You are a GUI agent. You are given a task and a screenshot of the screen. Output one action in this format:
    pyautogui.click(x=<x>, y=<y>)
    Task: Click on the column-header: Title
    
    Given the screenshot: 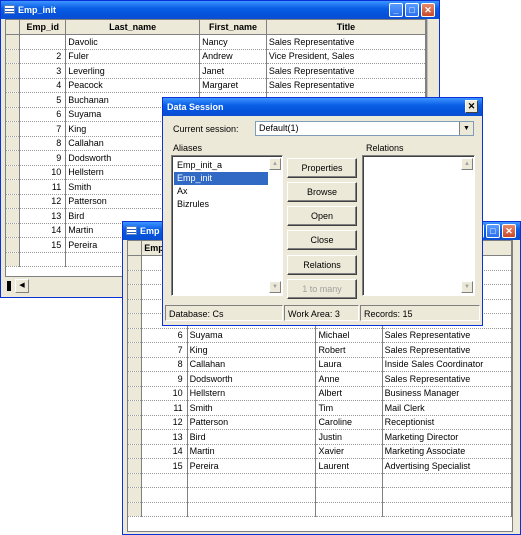 What is the action you would take?
    pyautogui.click(x=346, y=27)
    